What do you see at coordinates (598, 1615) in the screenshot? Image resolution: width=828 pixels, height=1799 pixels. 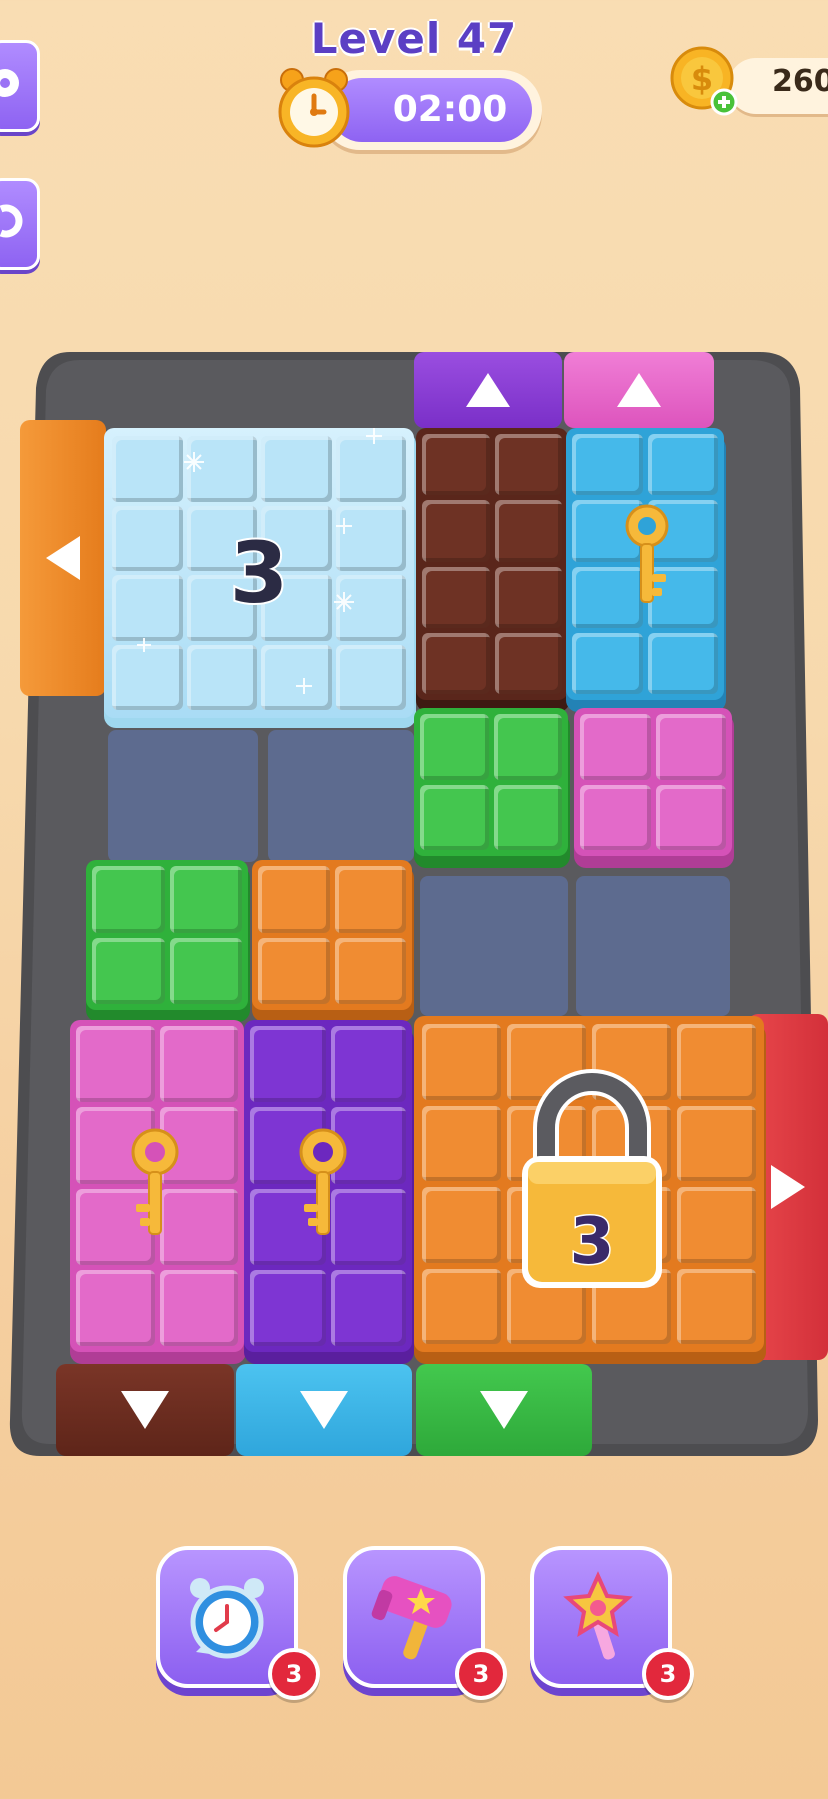 I see `magic-wand-icon` at bounding box center [598, 1615].